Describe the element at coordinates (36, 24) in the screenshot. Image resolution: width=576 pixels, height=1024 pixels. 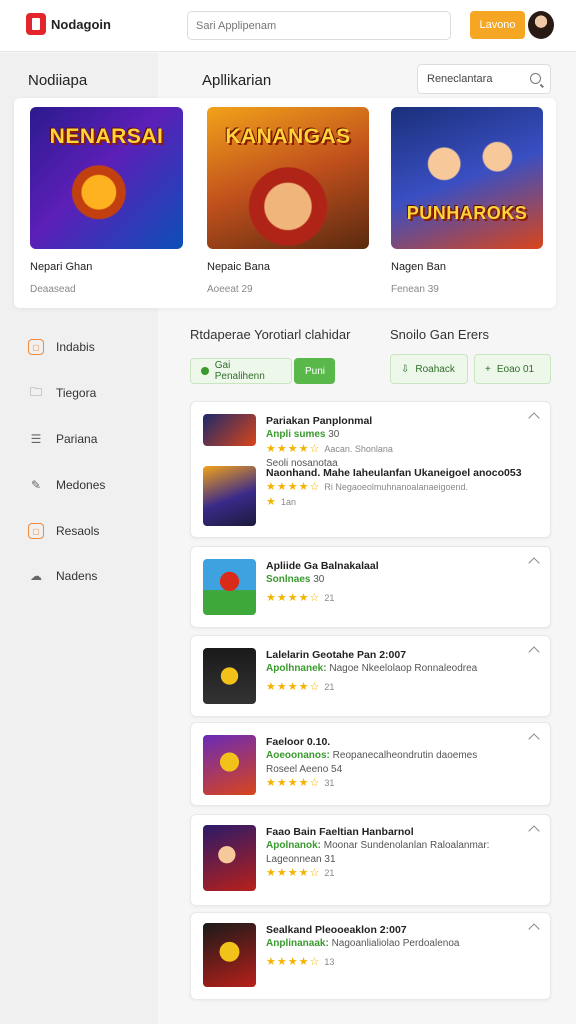
I see `logo-icon` at that location.